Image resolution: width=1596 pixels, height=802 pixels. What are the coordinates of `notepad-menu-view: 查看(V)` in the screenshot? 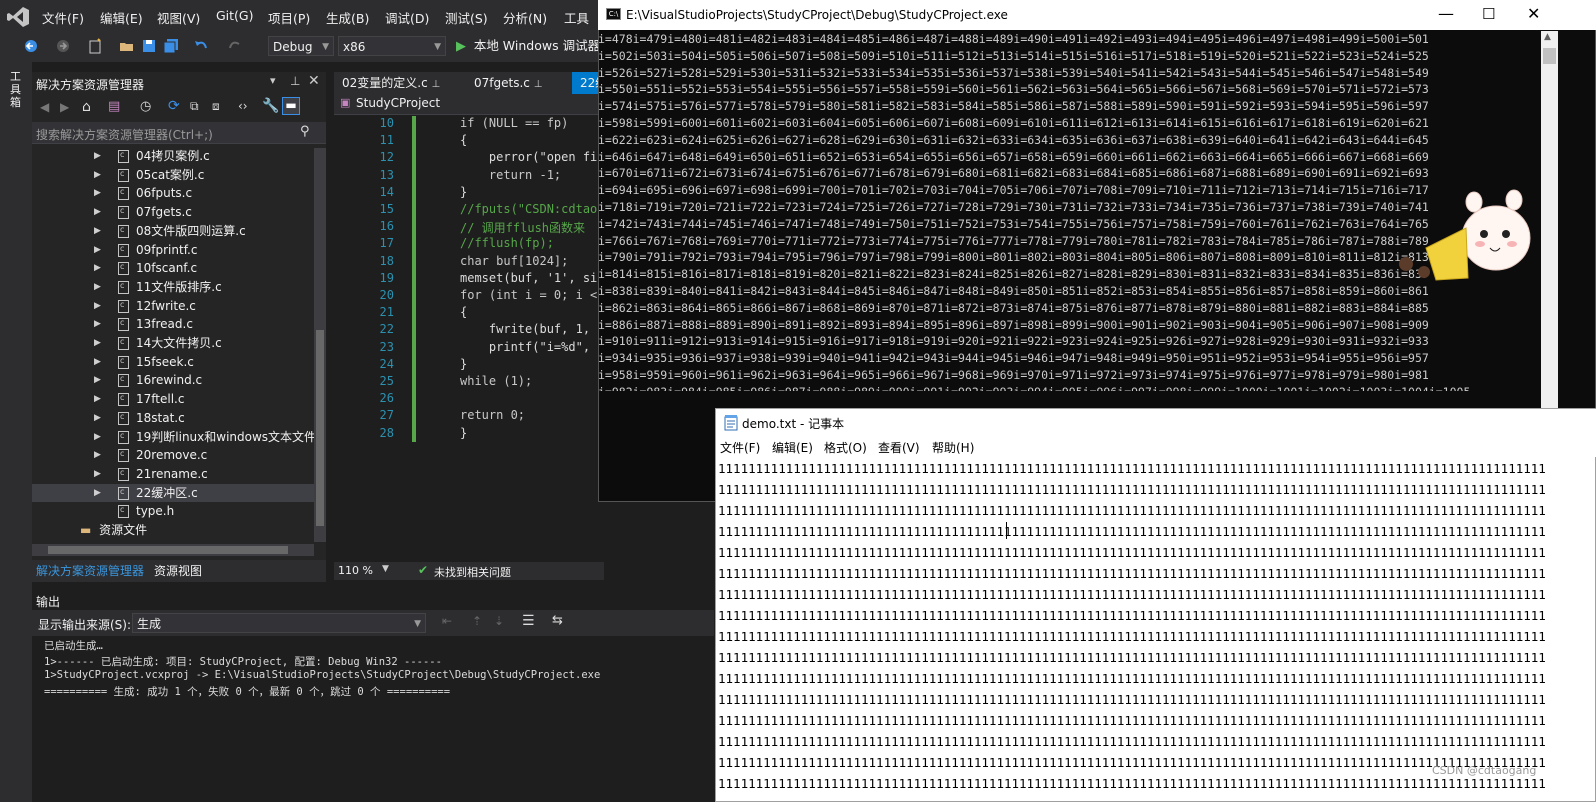 It's located at (899, 447).